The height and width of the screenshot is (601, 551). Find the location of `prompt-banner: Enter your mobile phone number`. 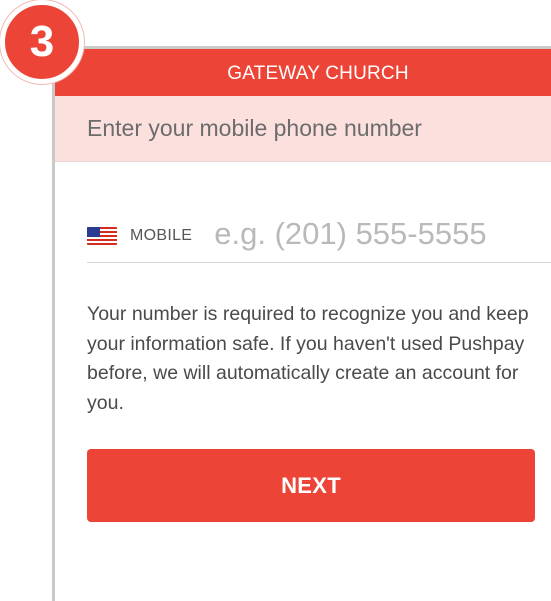

prompt-banner: Enter your mobile phone number is located at coordinates (303, 129).